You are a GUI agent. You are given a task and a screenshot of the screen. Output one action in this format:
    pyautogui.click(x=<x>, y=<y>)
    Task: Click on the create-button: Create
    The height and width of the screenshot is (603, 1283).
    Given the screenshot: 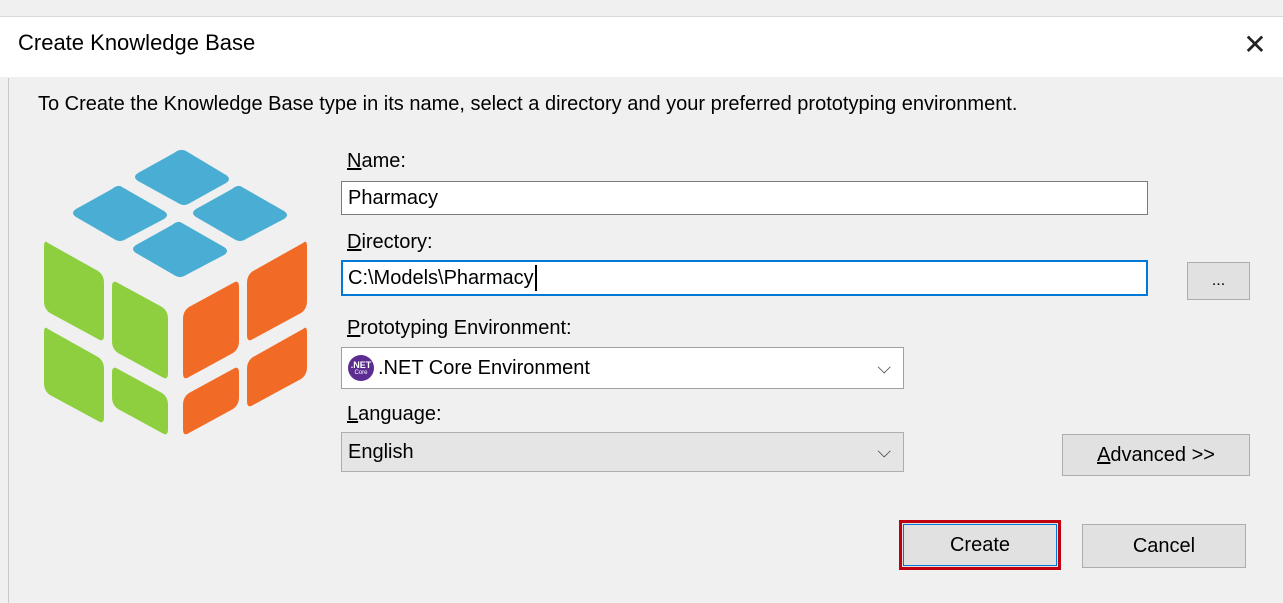 What is the action you would take?
    pyautogui.click(x=980, y=545)
    